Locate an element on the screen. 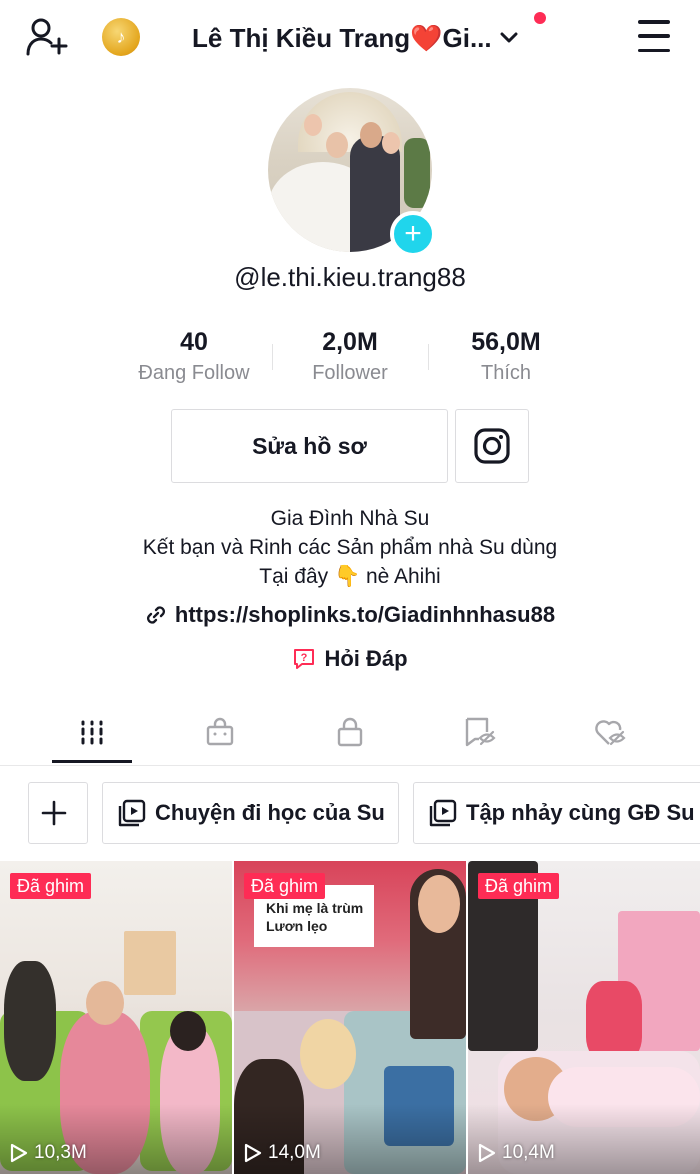  view-count: 14,0M is located at coordinates (282, 1153).